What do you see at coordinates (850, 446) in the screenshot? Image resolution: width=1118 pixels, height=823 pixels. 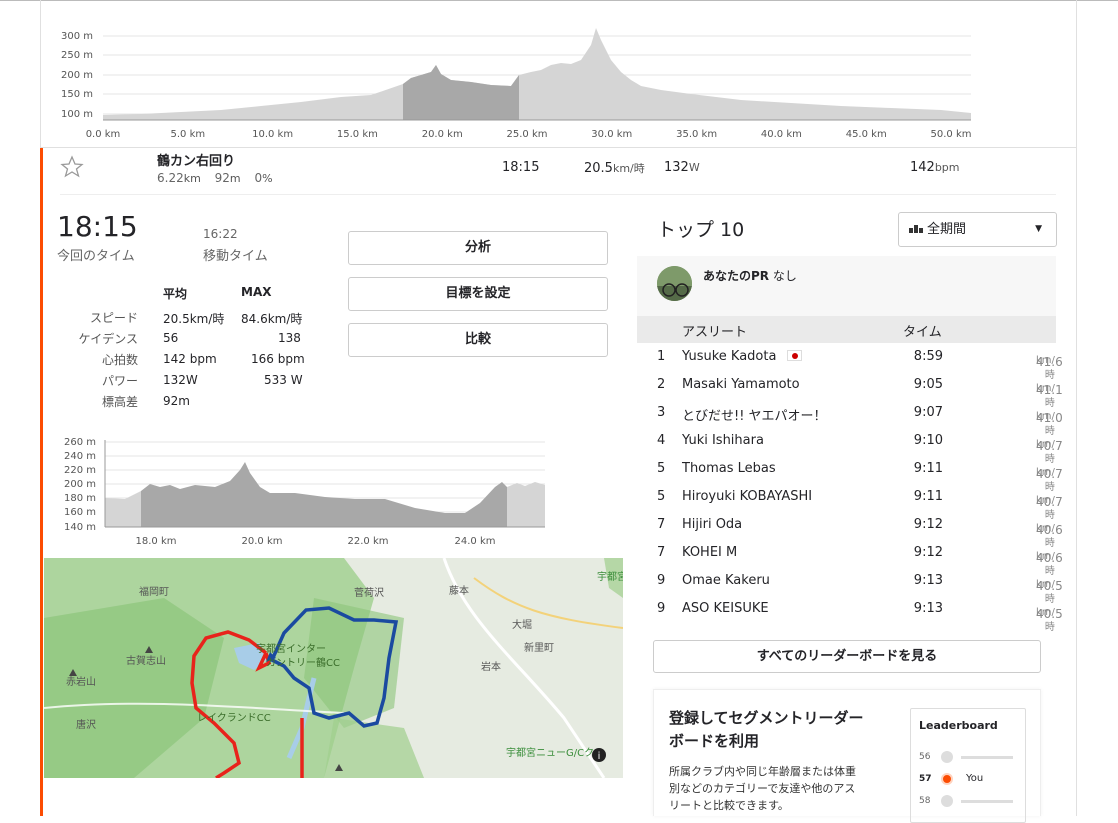 I see `leaderboard-row: 4 Yuki Ishihara 9:10 40.7 km/時` at bounding box center [850, 446].